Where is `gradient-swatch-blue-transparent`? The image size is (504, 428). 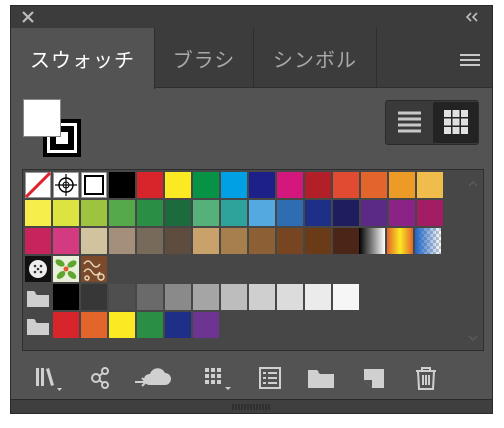
gradient-swatch-blue-transparent is located at coordinates (428, 241).